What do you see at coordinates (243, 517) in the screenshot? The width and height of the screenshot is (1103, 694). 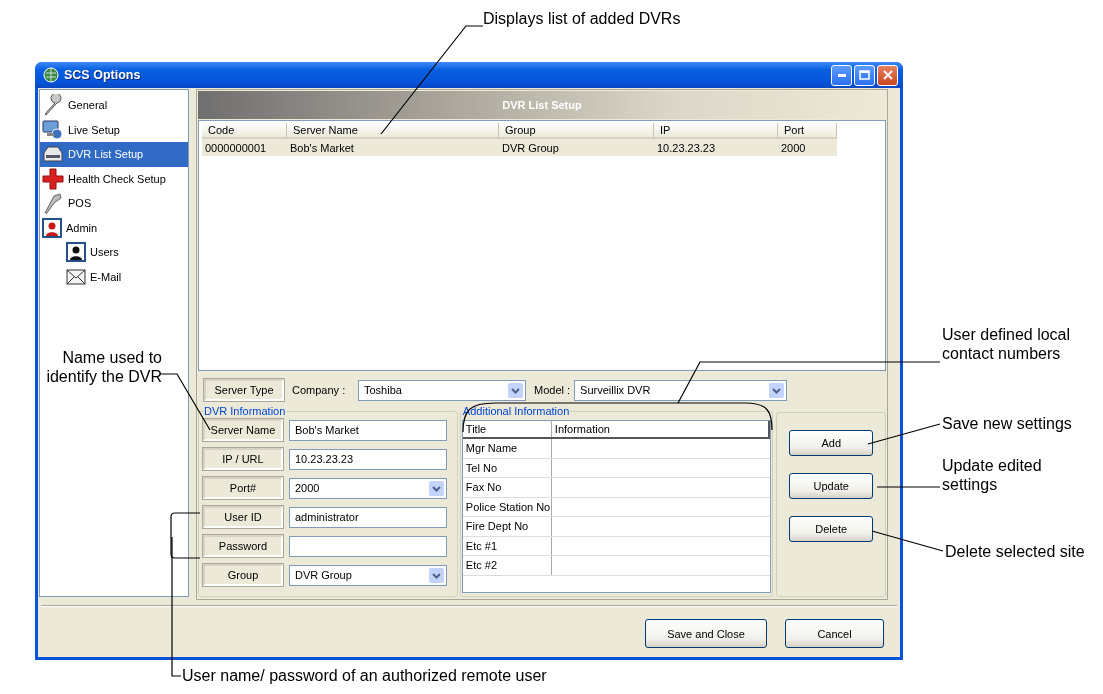 I see `field-label: User ID` at bounding box center [243, 517].